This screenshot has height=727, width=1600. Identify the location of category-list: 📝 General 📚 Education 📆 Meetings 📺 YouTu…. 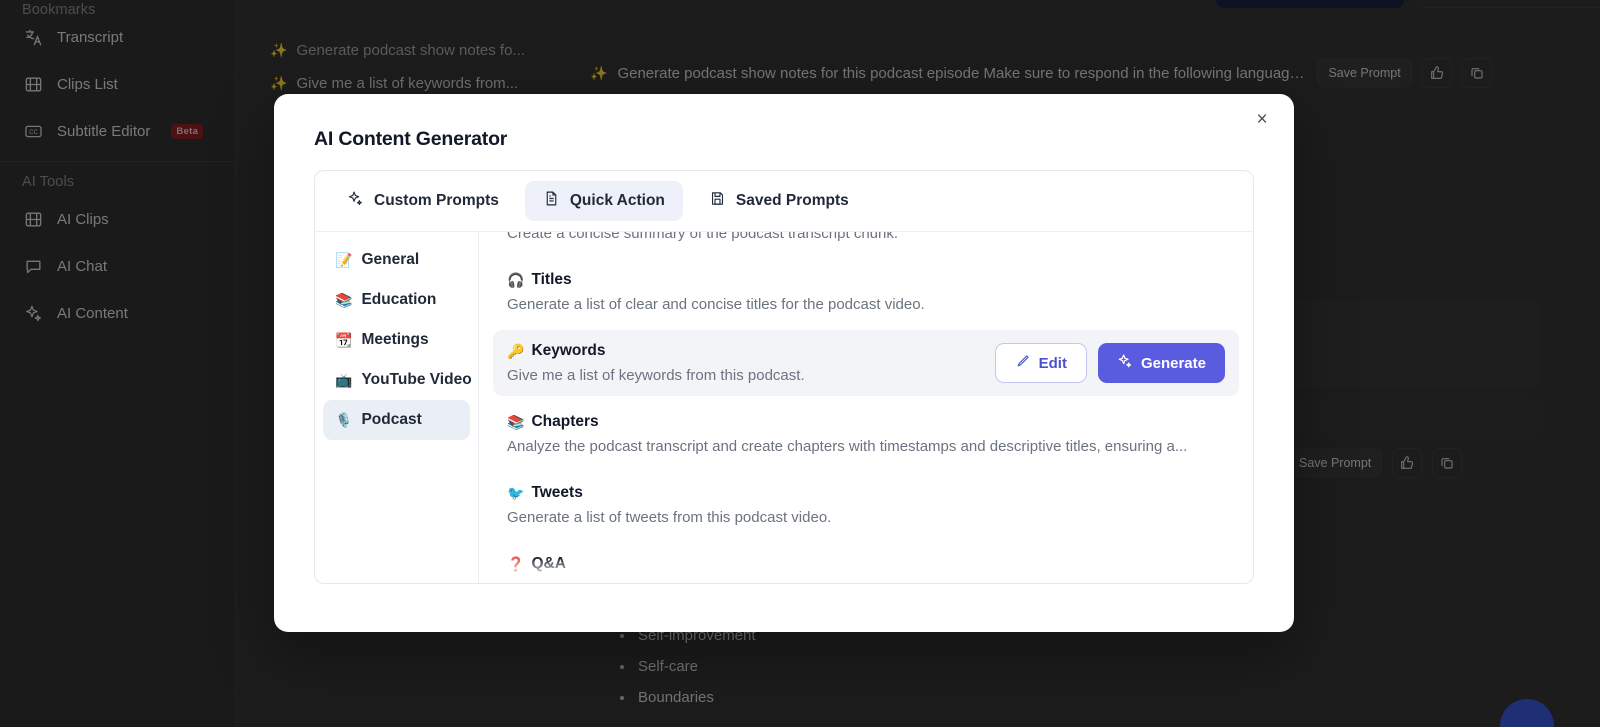
(397, 407).